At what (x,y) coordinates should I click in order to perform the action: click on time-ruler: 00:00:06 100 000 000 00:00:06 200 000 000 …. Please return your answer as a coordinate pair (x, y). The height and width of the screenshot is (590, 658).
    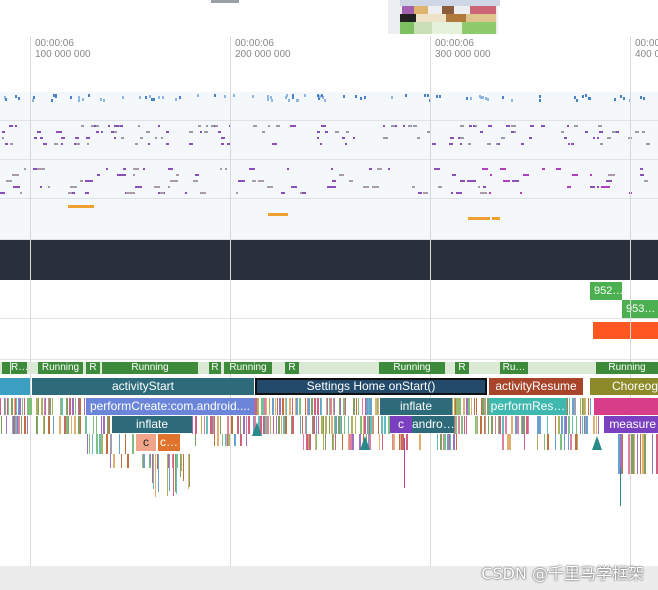
    Looking at the image, I should click on (329, 64).